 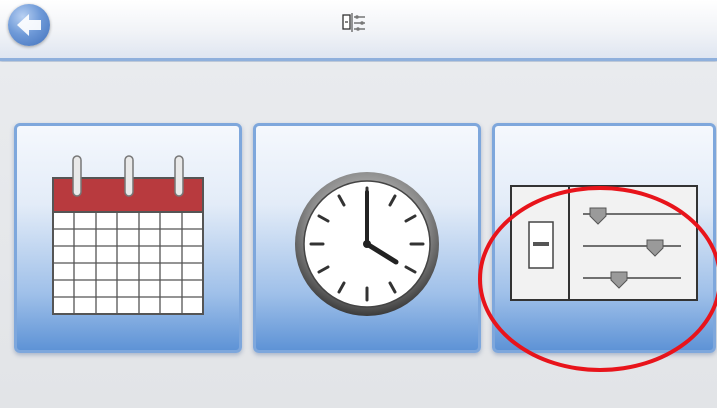 I want to click on back-button, so click(x=29, y=25).